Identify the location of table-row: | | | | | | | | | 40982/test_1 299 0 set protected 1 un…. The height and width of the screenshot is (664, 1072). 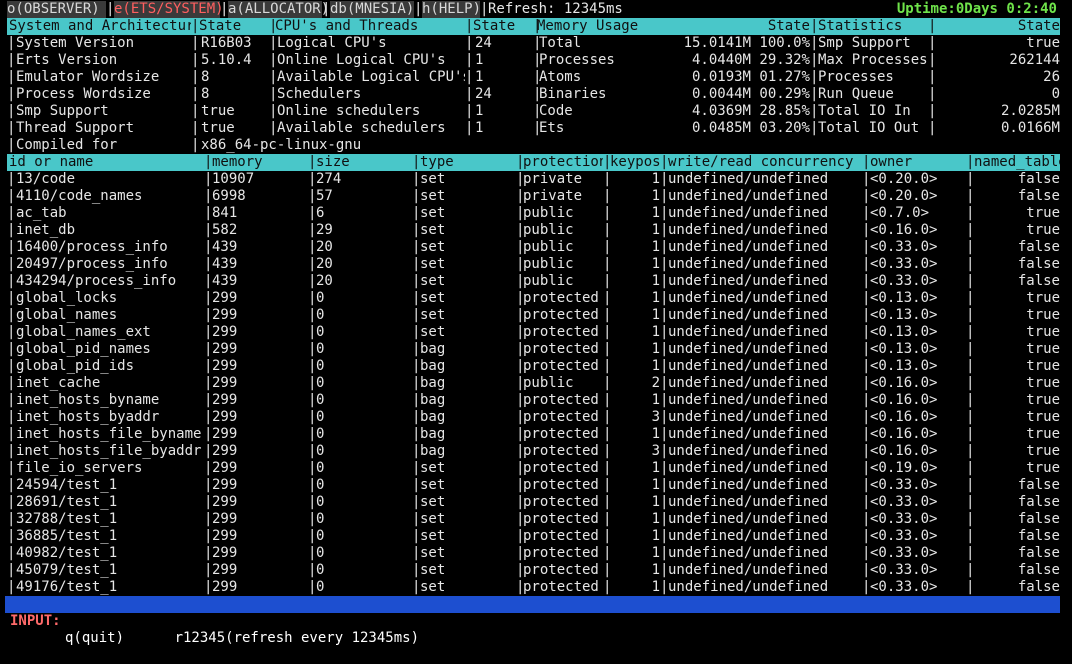
(539, 553).